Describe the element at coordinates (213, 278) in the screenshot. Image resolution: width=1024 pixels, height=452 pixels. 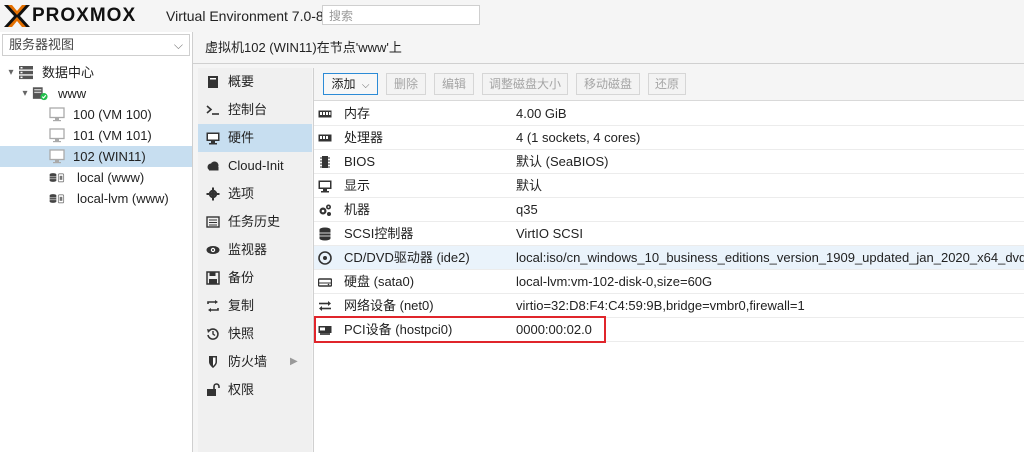
I see `floppy-icon` at that location.